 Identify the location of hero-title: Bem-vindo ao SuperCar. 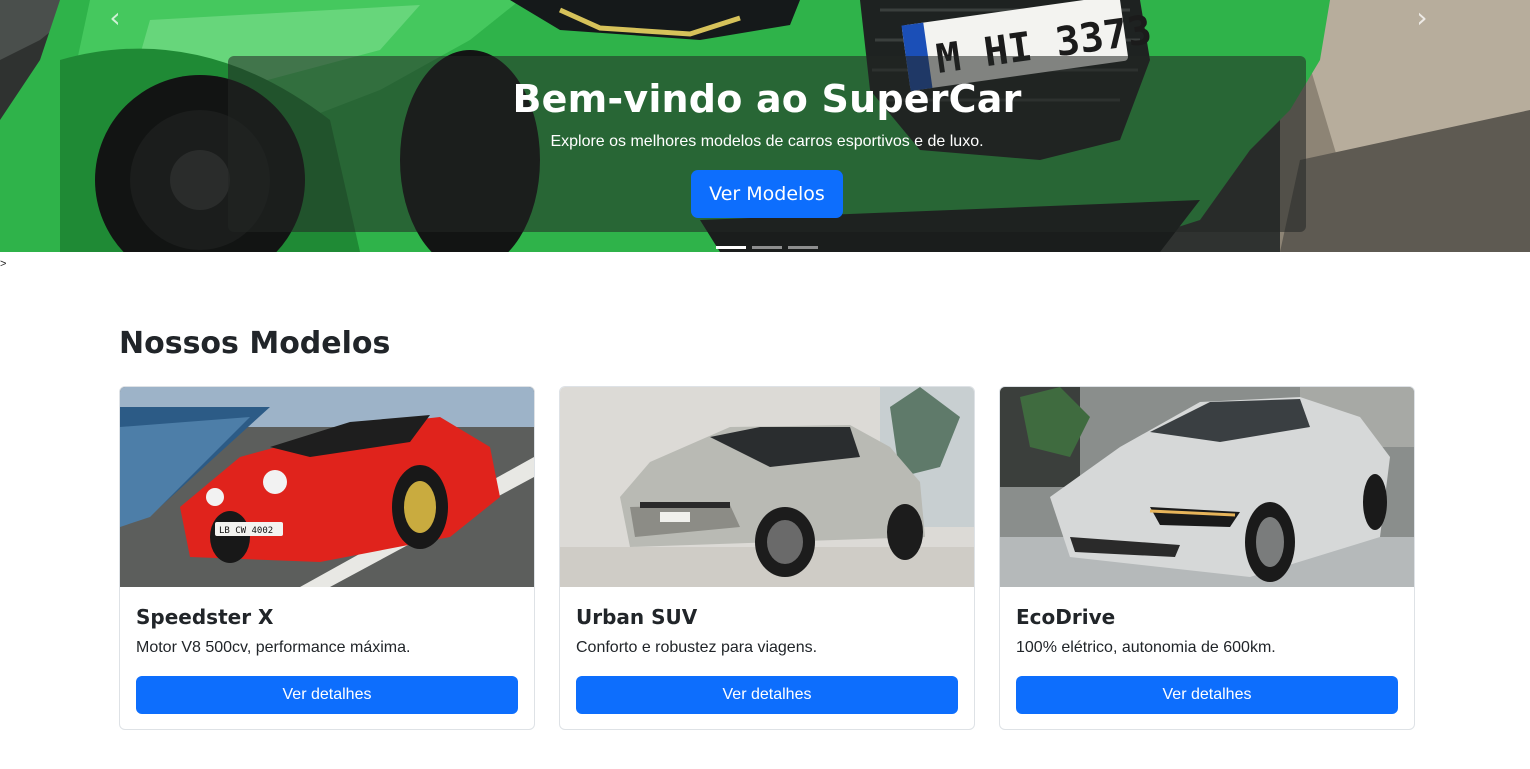
(767, 99).